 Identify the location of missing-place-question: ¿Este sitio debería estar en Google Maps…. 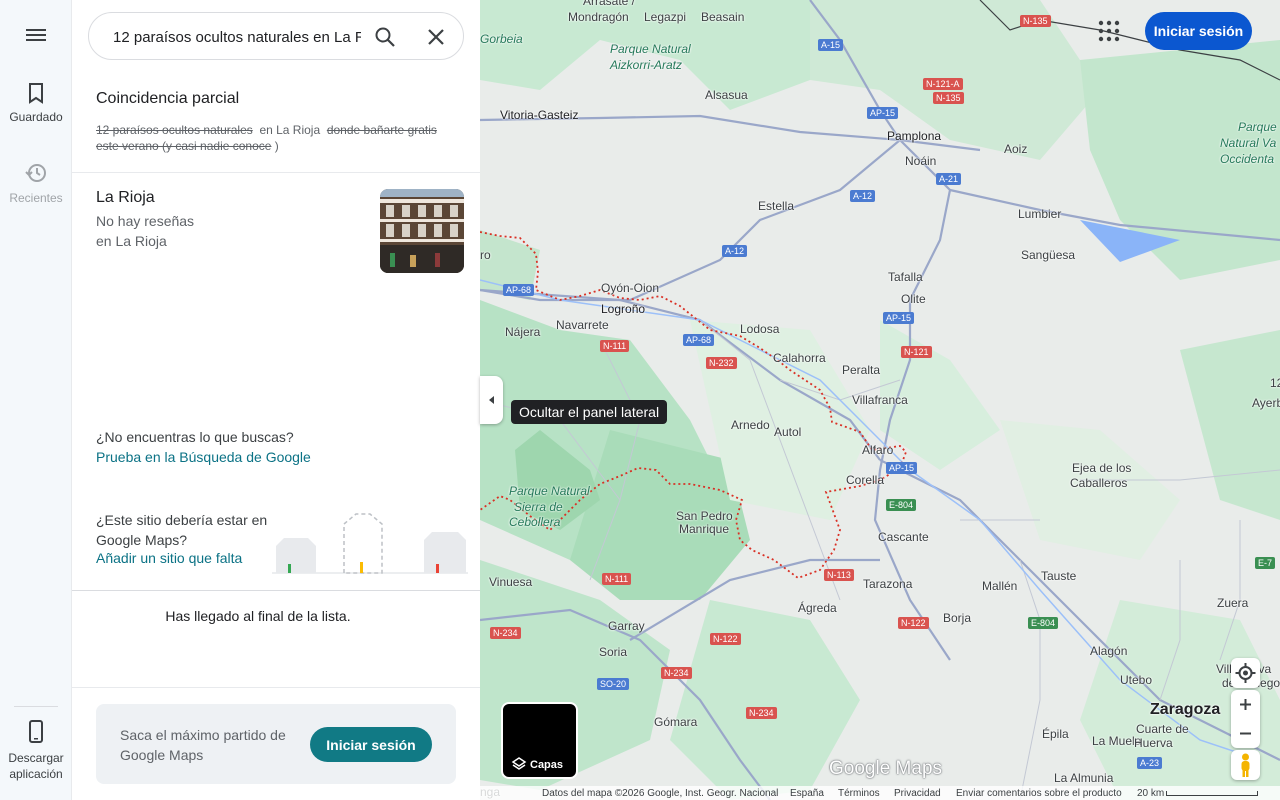
(182, 530).